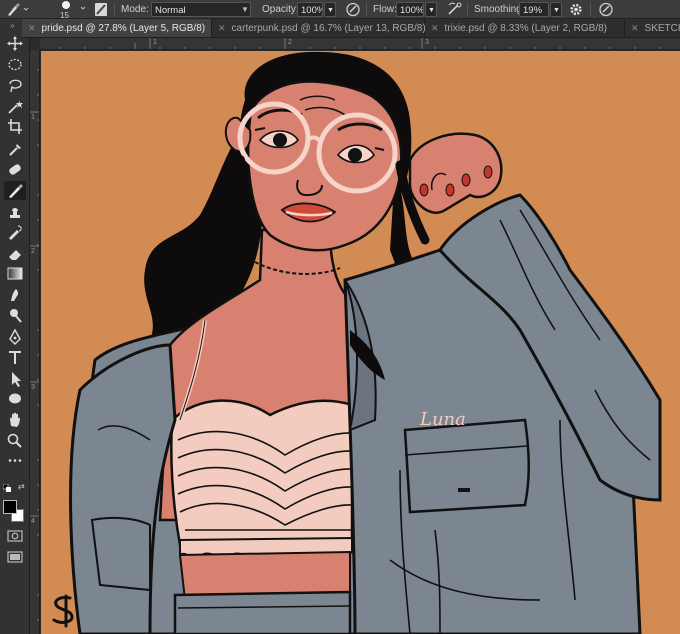 The image size is (680, 634). I want to click on mode-select: Normal, so click(201, 9).